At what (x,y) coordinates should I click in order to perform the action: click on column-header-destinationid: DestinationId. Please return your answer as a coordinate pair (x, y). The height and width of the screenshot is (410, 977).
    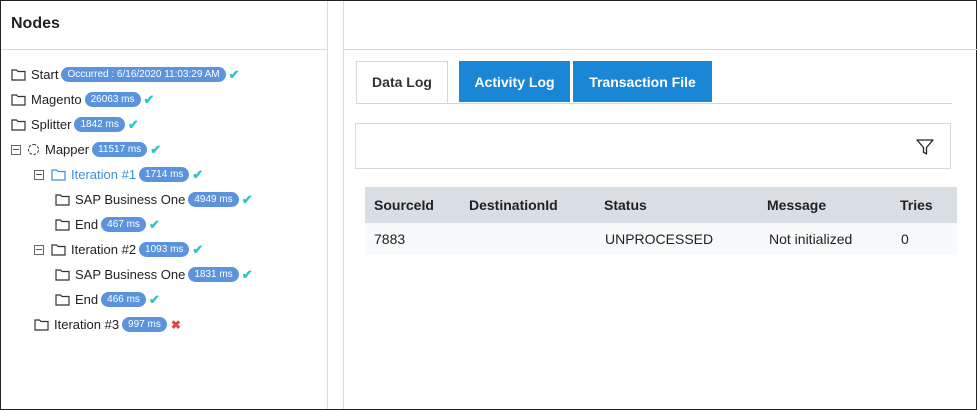
    Looking at the image, I should click on (513, 205).